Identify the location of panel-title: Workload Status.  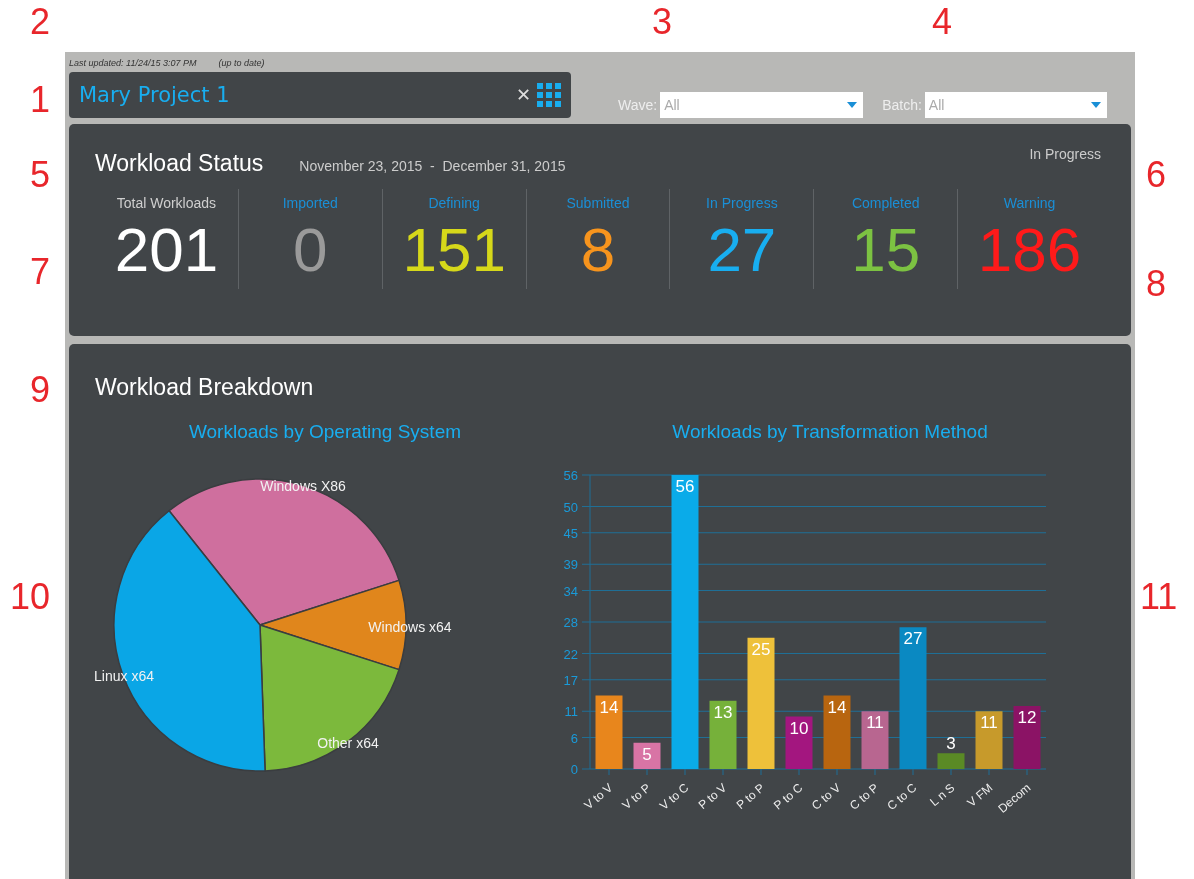
(179, 163).